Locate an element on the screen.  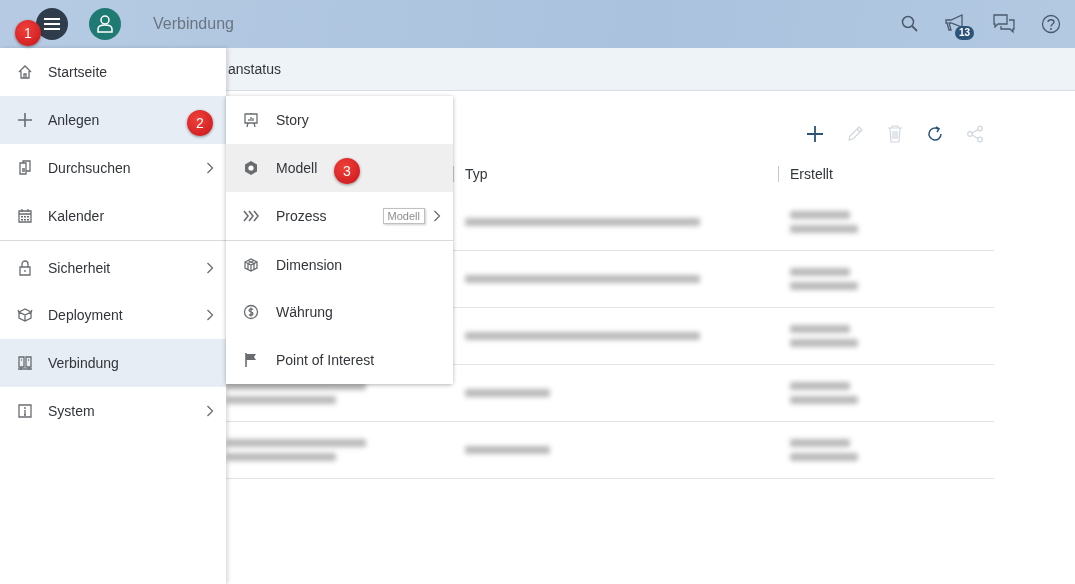
menu-item: Kalender is located at coordinates (113, 216).